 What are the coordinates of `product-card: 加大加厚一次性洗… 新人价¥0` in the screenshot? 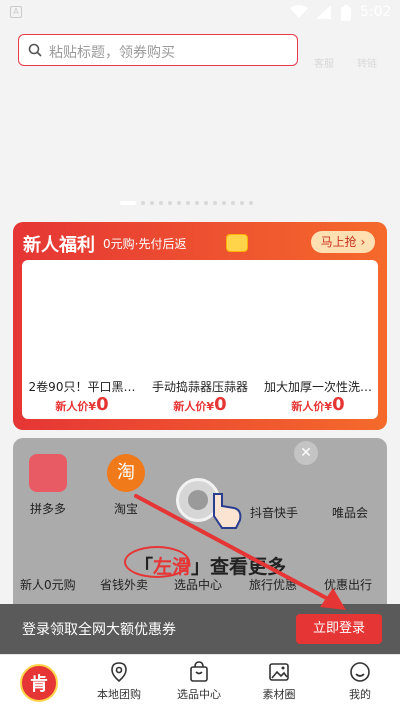 It's located at (318, 339).